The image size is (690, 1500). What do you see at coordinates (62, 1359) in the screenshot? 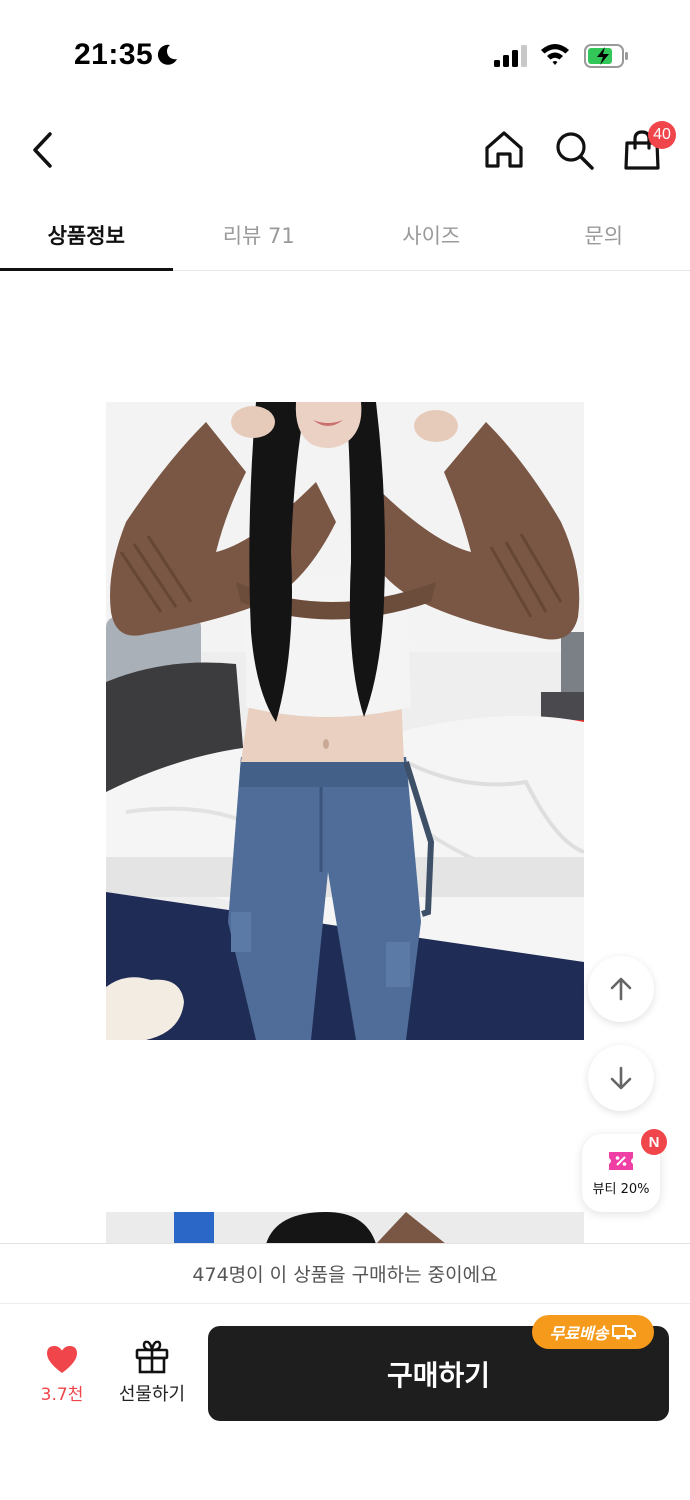
I see `heart-icon` at bounding box center [62, 1359].